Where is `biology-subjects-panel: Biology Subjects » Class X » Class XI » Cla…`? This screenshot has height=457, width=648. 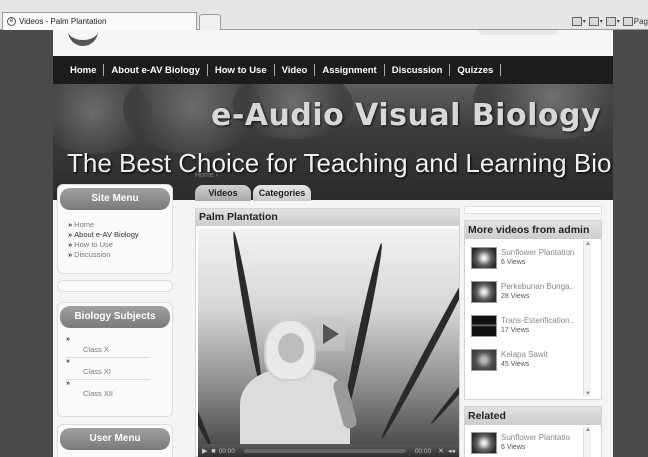 biology-subjects-panel: Biology Subjects » Class X » Class XI » Cla… is located at coordinates (115, 359).